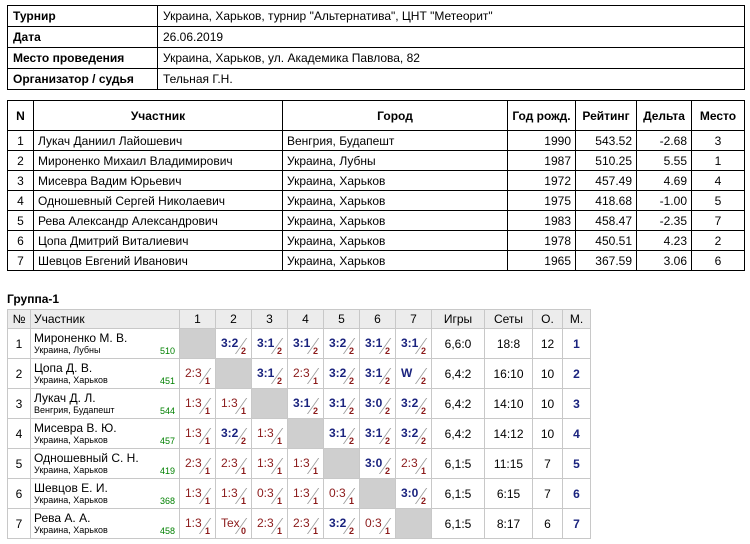 The image size is (750, 544). Describe the element at coordinates (20, 115) in the screenshot. I see `col-header-n: N` at that location.